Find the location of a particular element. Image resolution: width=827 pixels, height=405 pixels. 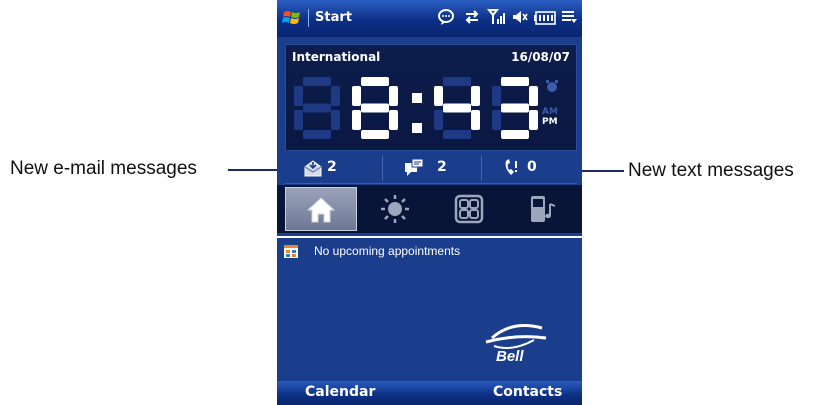

menu-icon is located at coordinates (569, 16).